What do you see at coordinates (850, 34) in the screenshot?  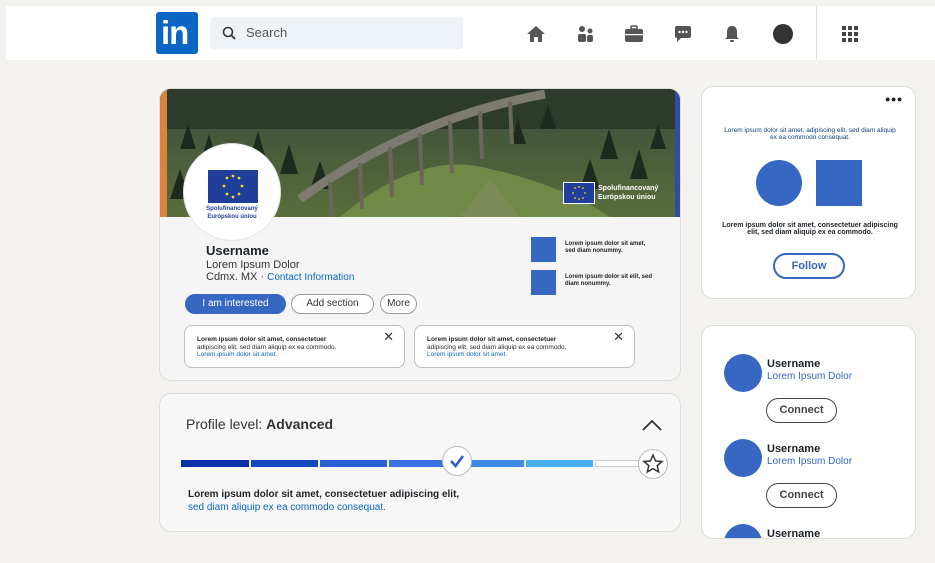 I see `apps-grid-icon` at bounding box center [850, 34].